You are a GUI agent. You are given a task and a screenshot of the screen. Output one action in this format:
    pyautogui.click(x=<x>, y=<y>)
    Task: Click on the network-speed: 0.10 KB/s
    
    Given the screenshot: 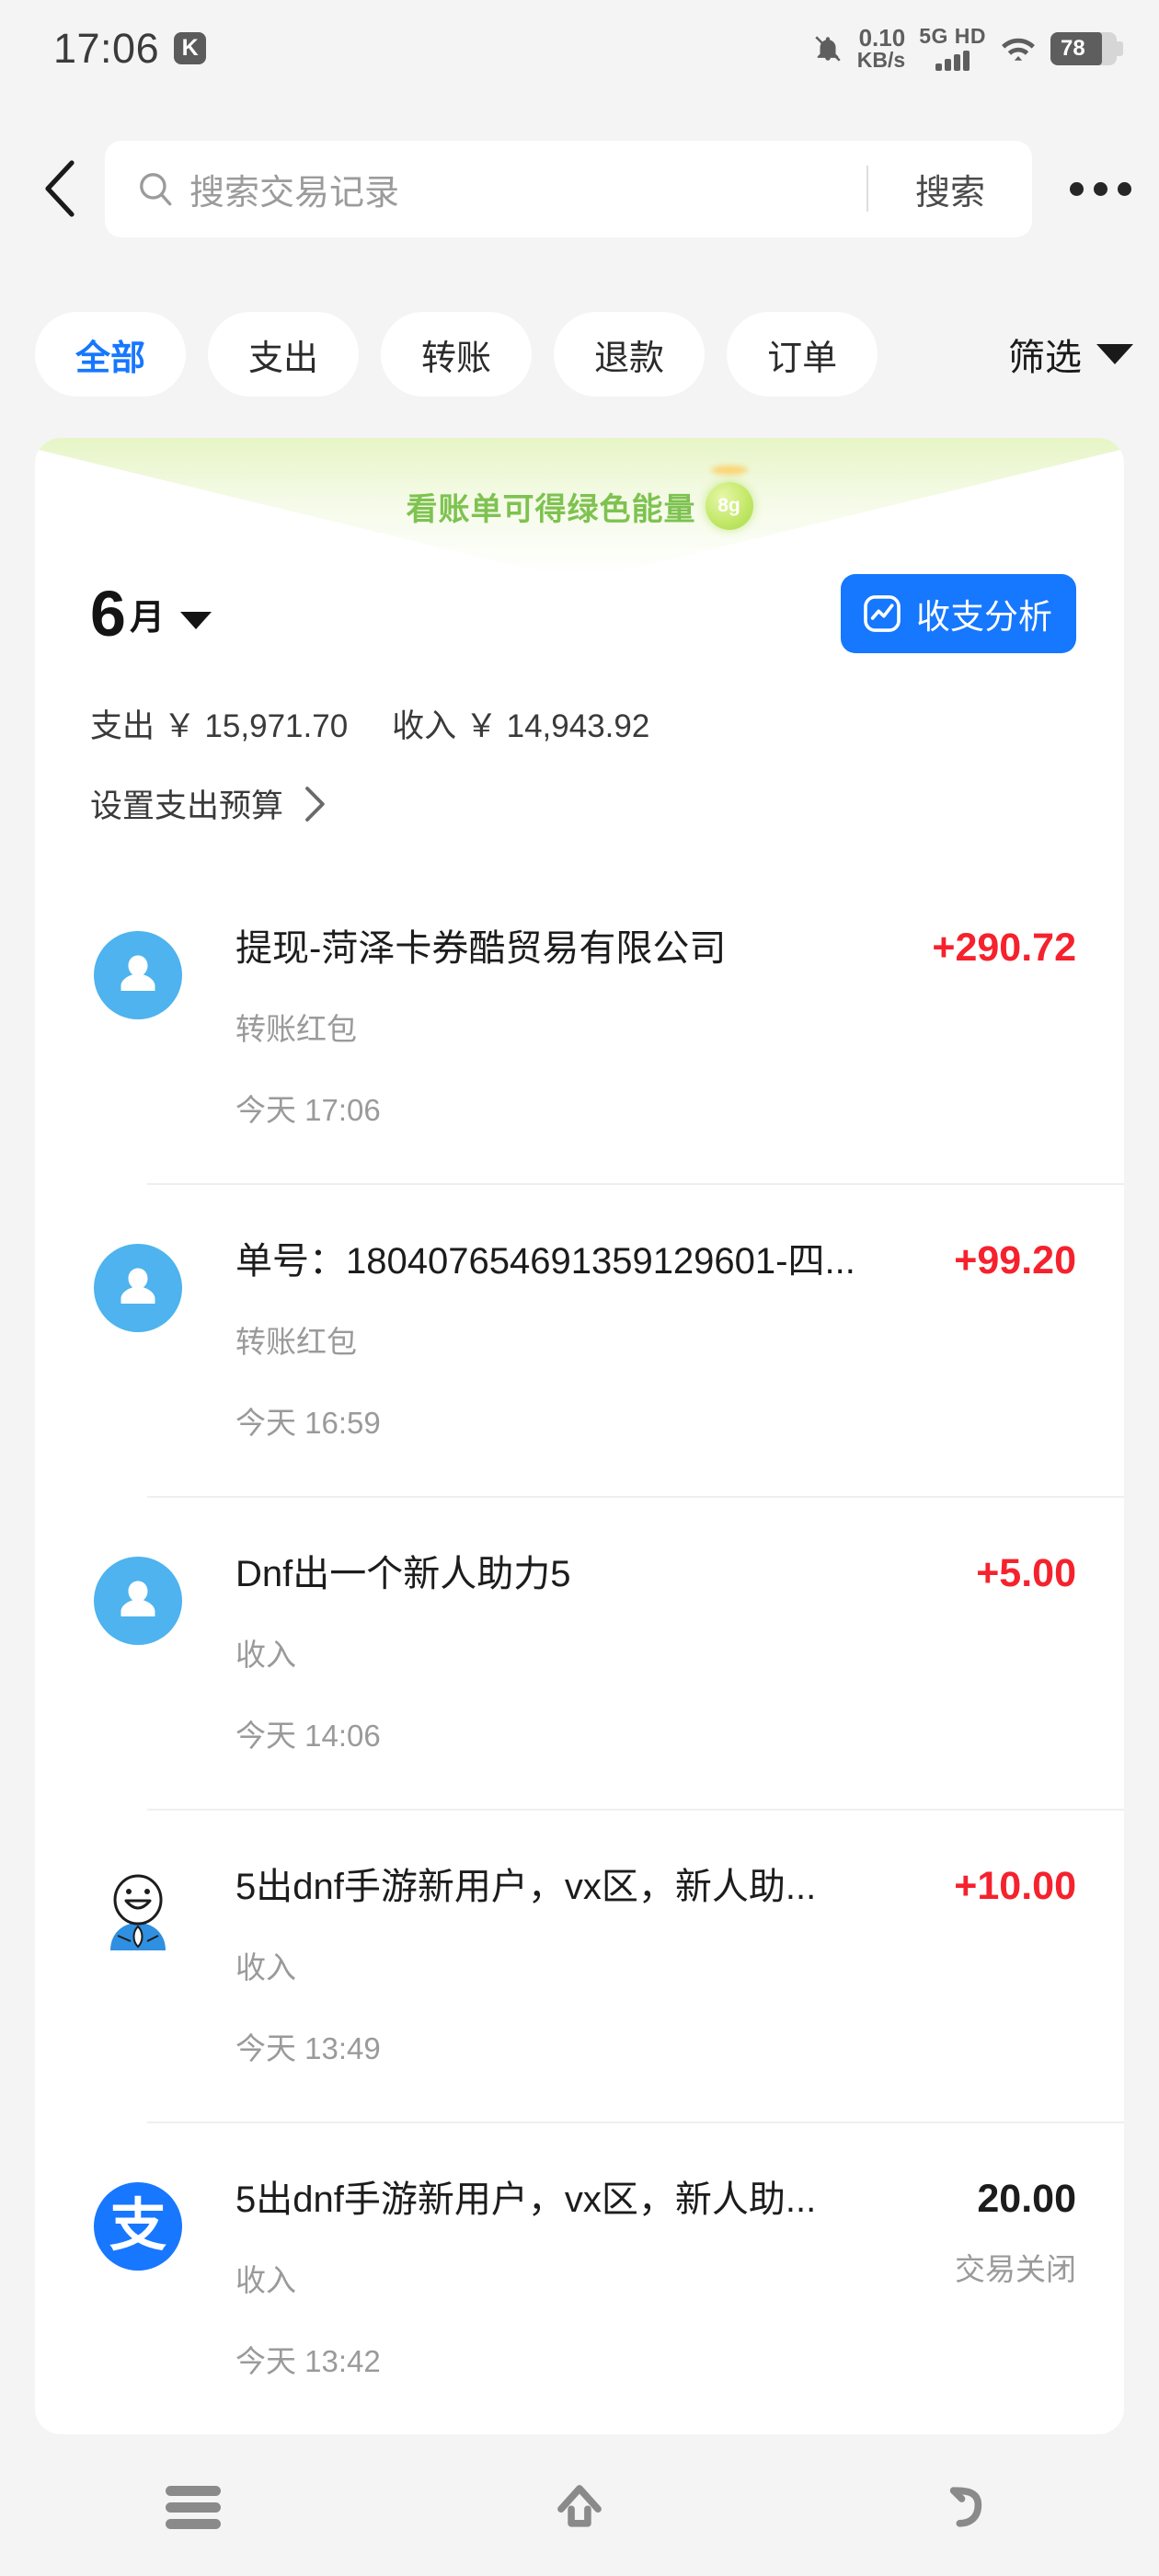 What is the action you would take?
    pyautogui.click(x=881, y=48)
    